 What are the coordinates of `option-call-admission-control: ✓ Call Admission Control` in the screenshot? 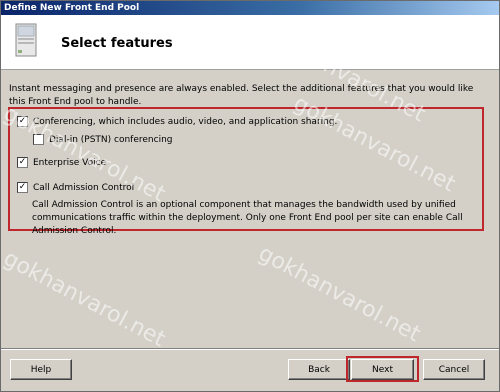 It's located at (75, 187).